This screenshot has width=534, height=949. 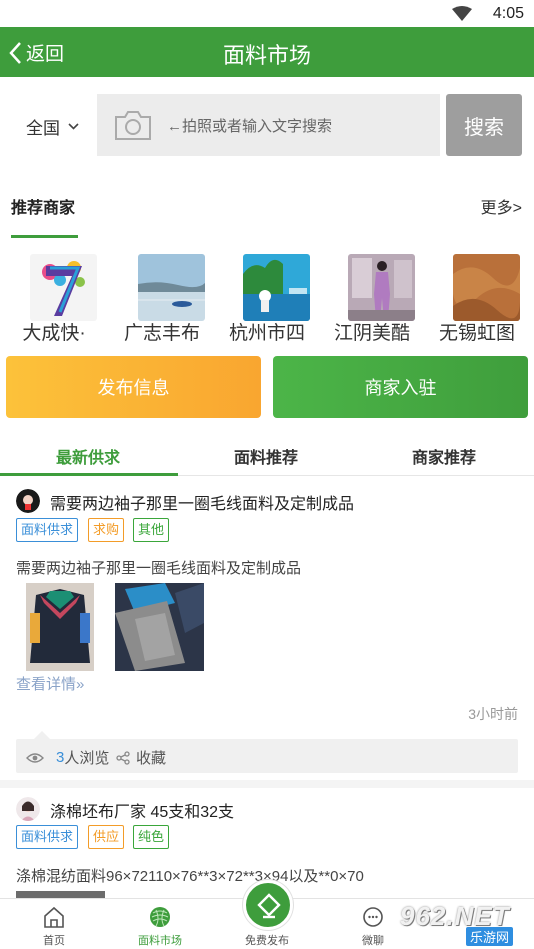 What do you see at coordinates (484, 125) in the screenshot?
I see `search-button: 搜索` at bounding box center [484, 125].